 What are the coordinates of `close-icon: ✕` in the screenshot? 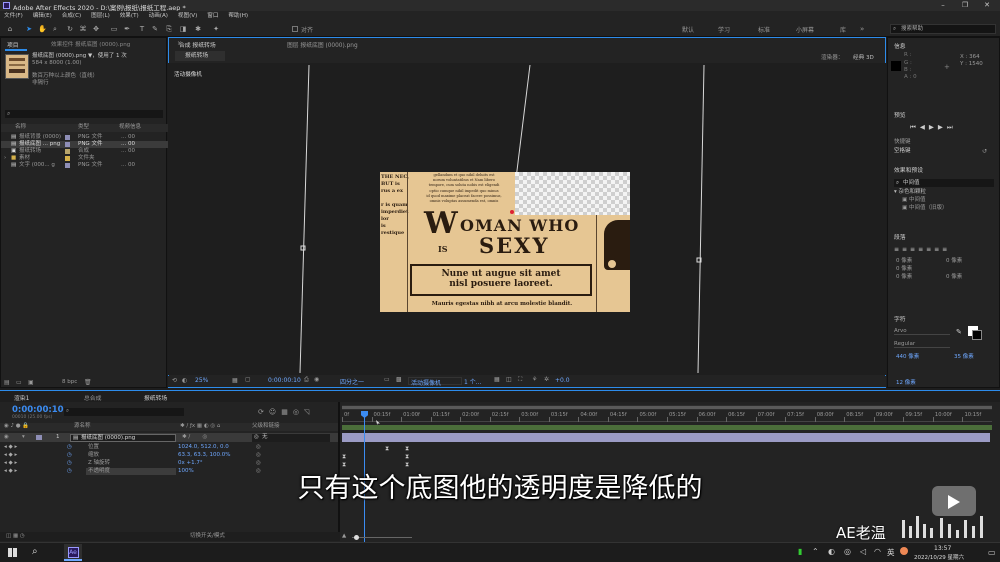 It's located at (987, 5).